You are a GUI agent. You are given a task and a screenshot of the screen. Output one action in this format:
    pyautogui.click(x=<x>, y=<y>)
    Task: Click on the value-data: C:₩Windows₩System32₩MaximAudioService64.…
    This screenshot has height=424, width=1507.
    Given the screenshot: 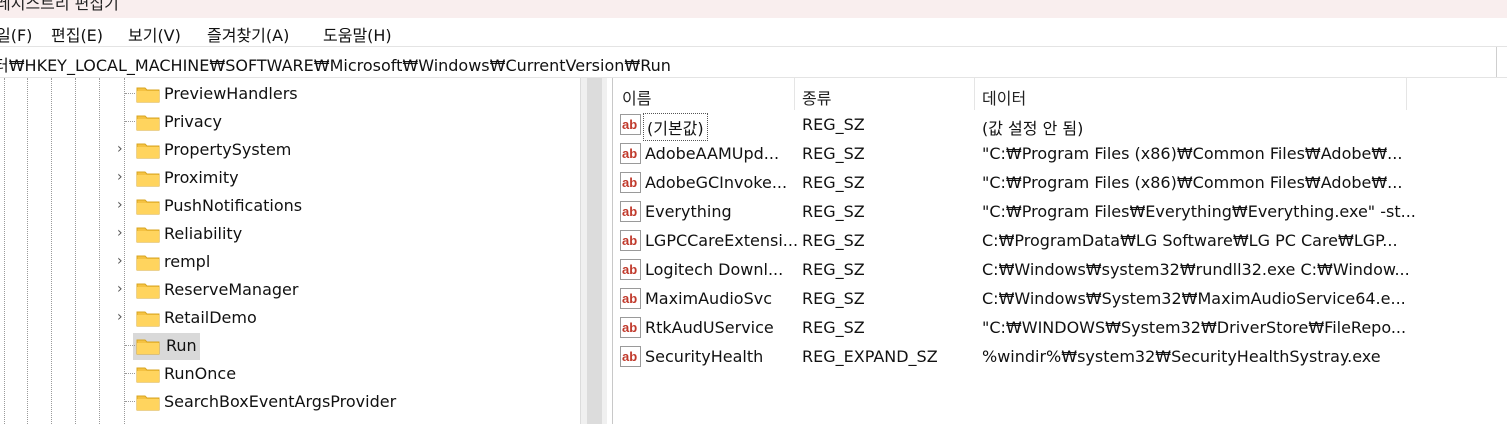 What is the action you would take?
    pyautogui.click(x=1194, y=298)
    